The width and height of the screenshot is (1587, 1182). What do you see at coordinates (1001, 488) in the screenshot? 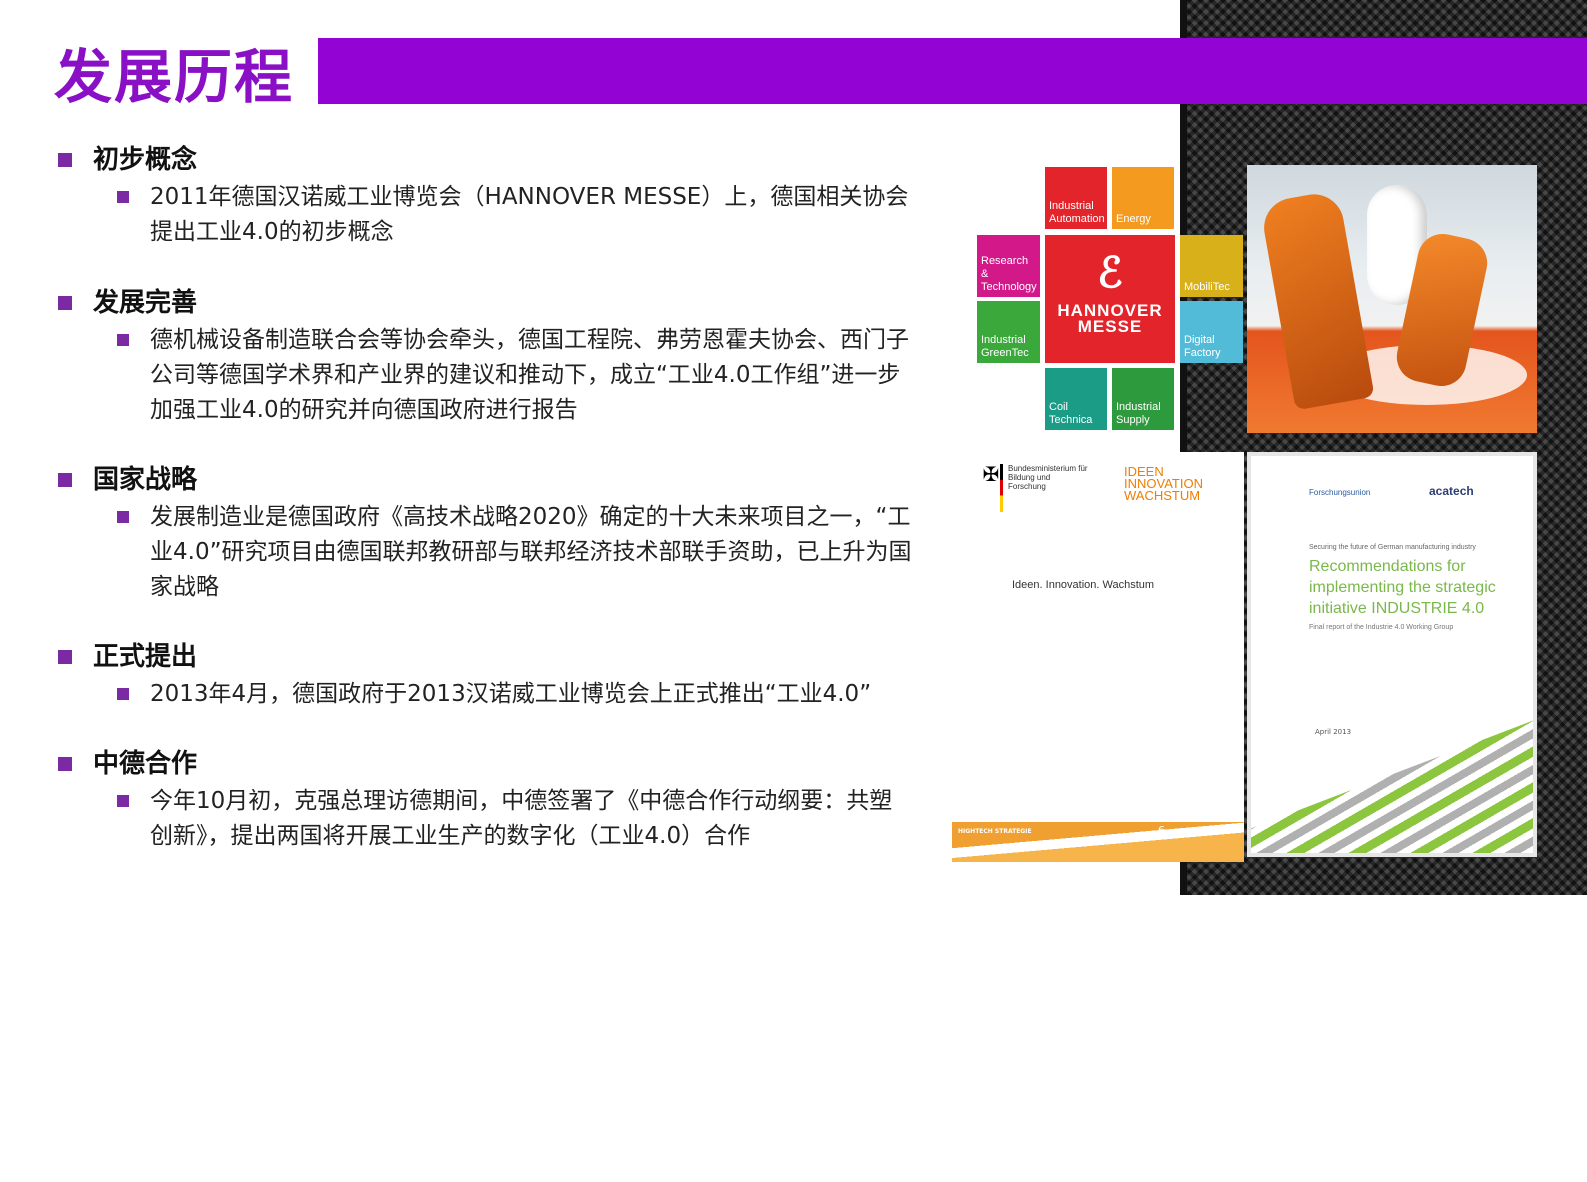
I see `german-flag-stripe` at bounding box center [1001, 488].